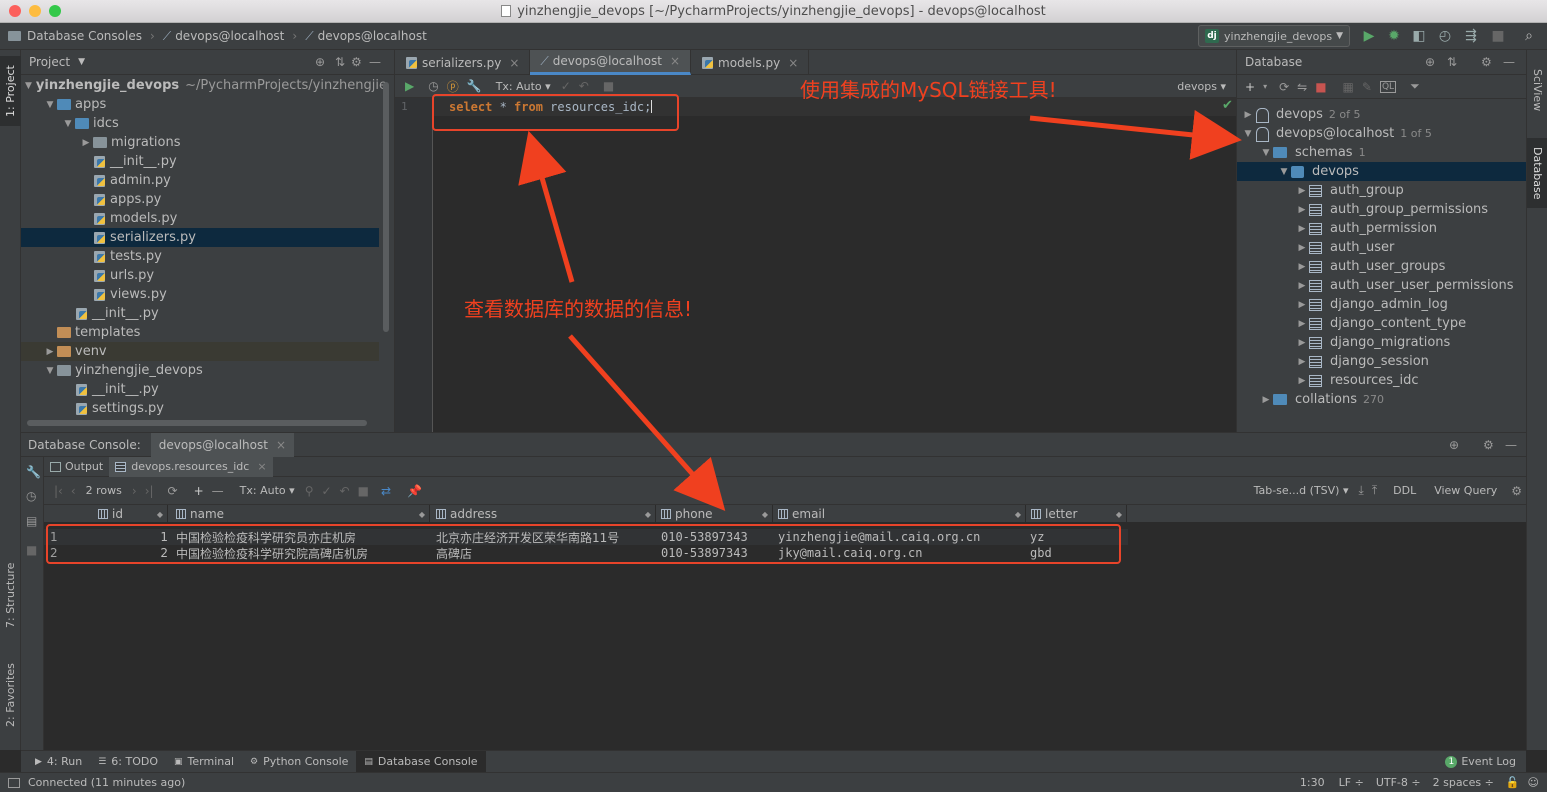 The width and height of the screenshot is (1547, 792). I want to click on layout-icon: ▤, so click(31, 521).